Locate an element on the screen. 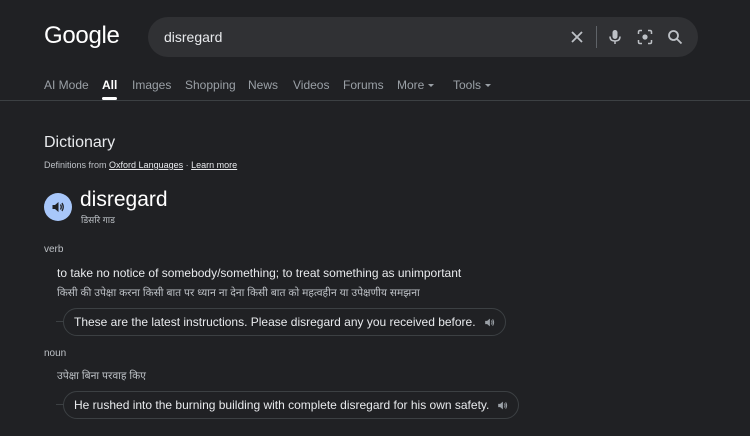 This screenshot has width=750, height=436. pronounce-button is located at coordinates (58, 207).